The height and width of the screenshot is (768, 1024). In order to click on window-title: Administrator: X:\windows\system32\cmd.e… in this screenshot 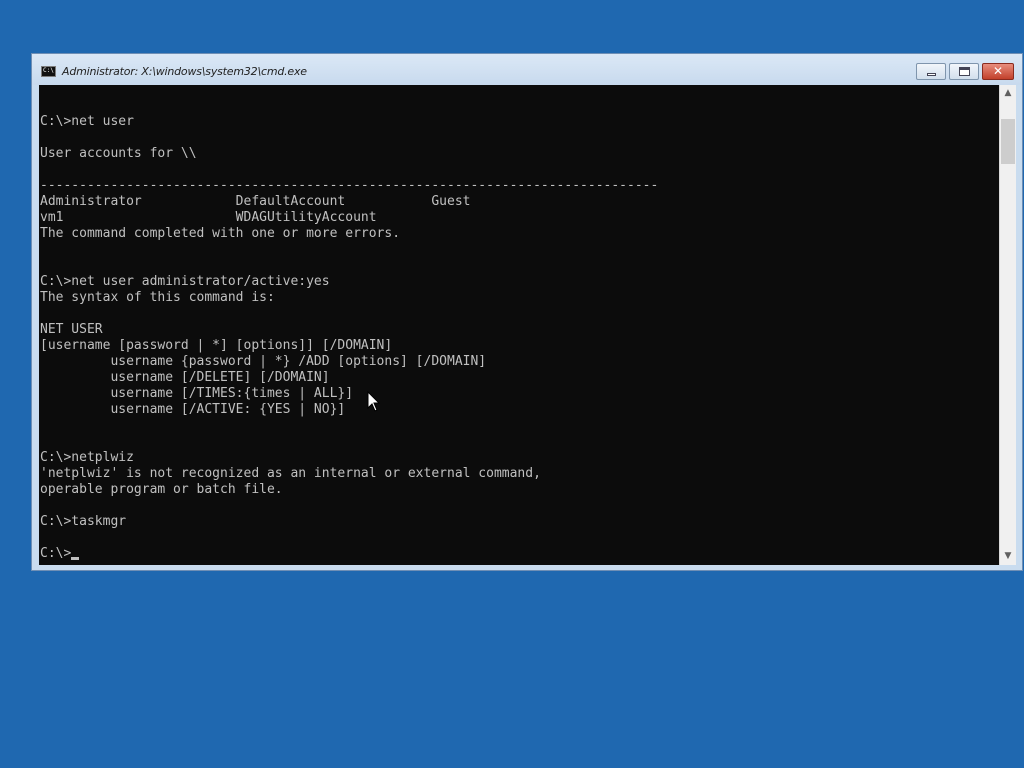, I will do `click(184, 71)`.